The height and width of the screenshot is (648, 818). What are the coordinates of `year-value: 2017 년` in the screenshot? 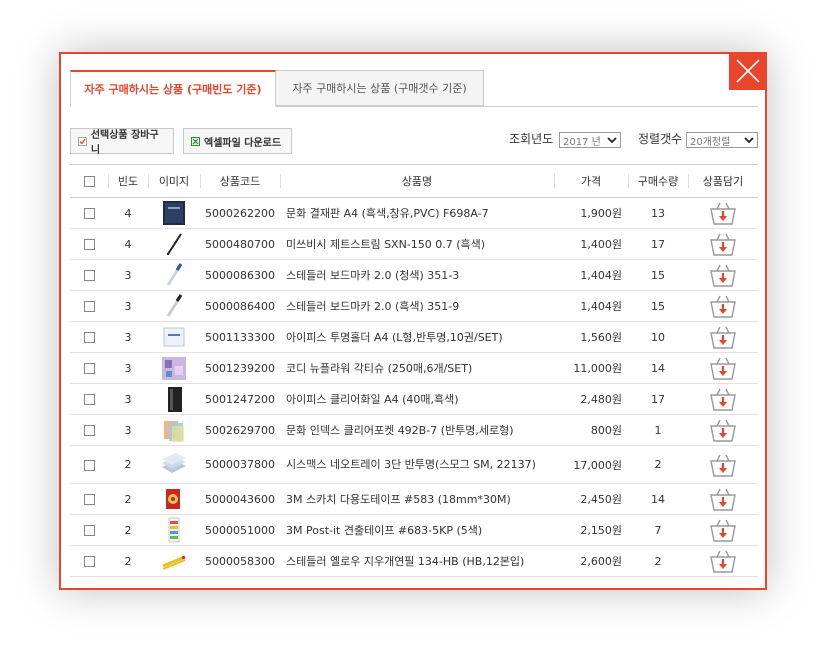 It's located at (582, 142).